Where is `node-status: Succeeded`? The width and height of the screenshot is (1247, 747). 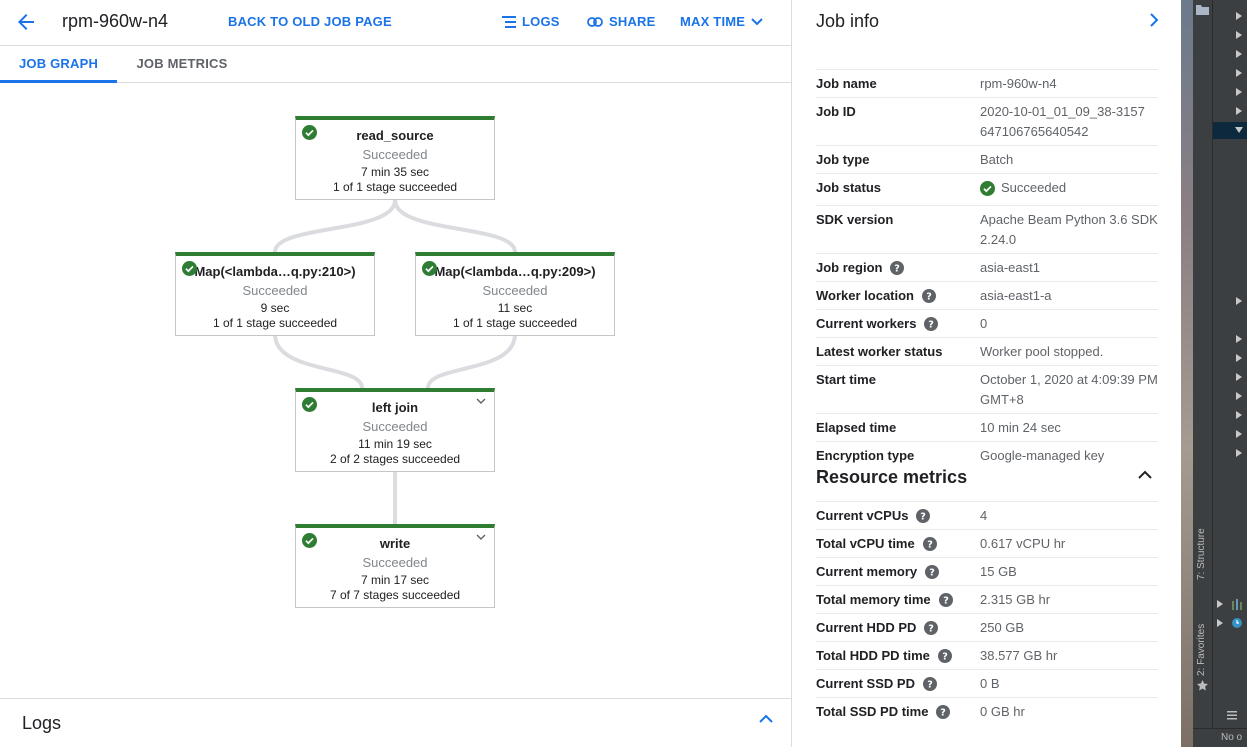
node-status: Succeeded is located at coordinates (395, 154).